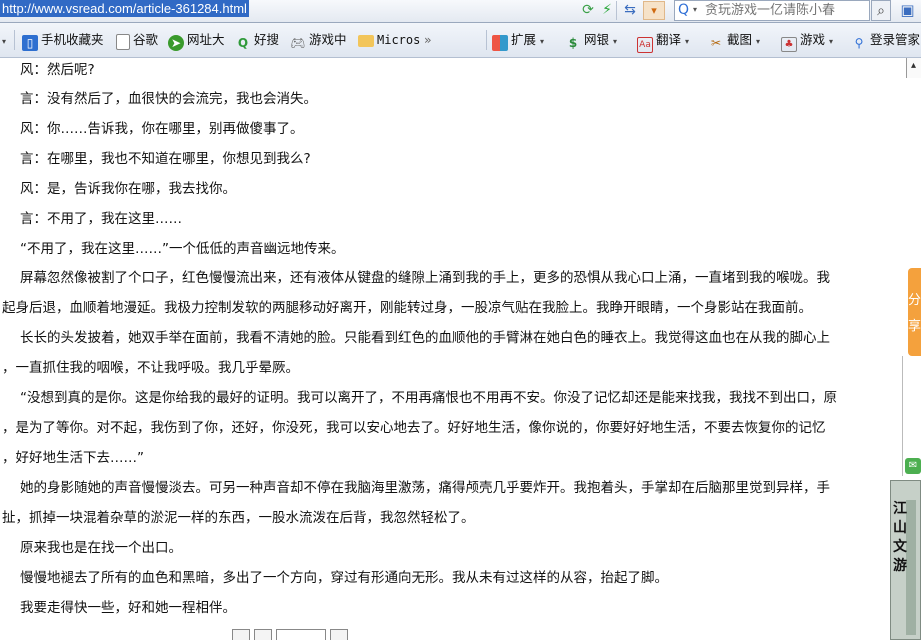 This screenshot has width=921, height=640. I want to click on share-tab: 分享, so click(914, 312).